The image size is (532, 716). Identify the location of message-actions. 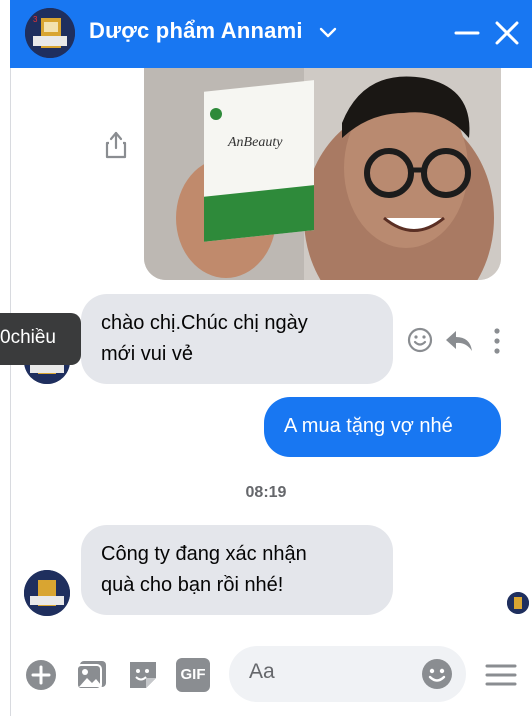
(461, 341).